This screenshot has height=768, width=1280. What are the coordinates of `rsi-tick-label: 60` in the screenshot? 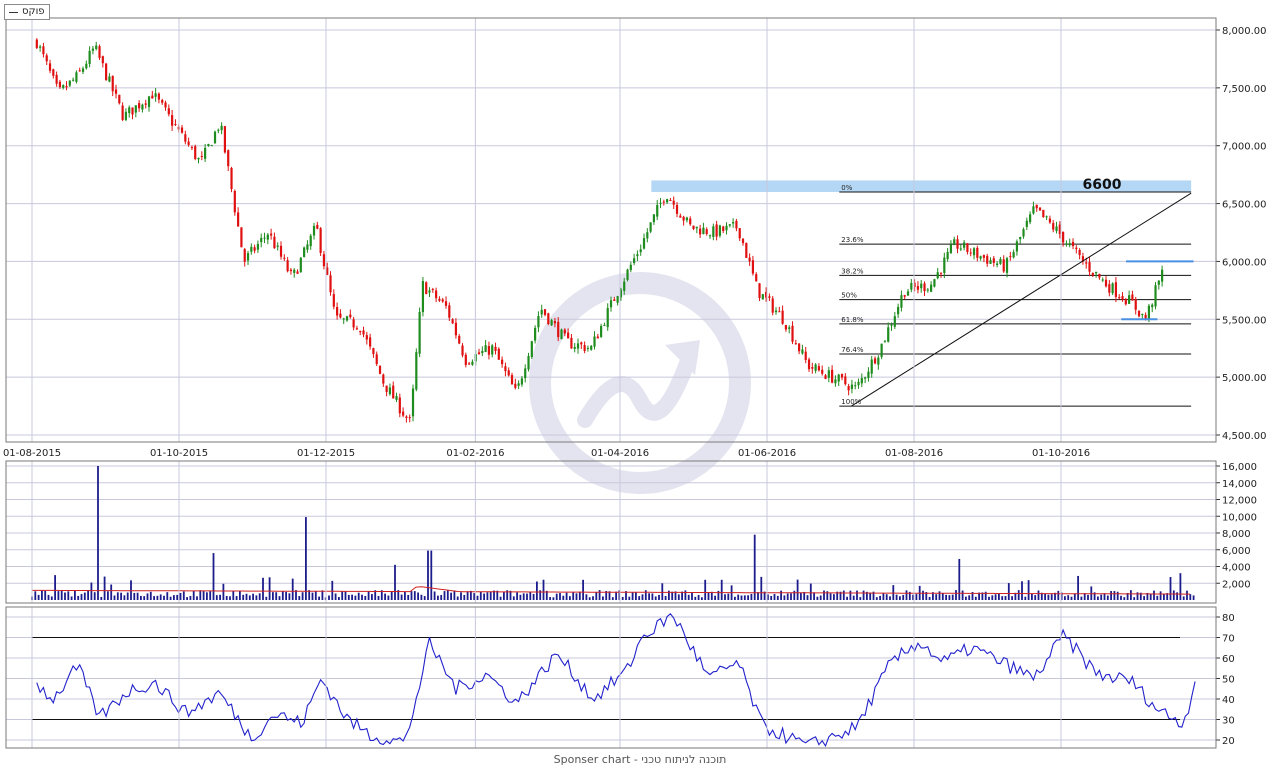 It's located at (1228, 659).